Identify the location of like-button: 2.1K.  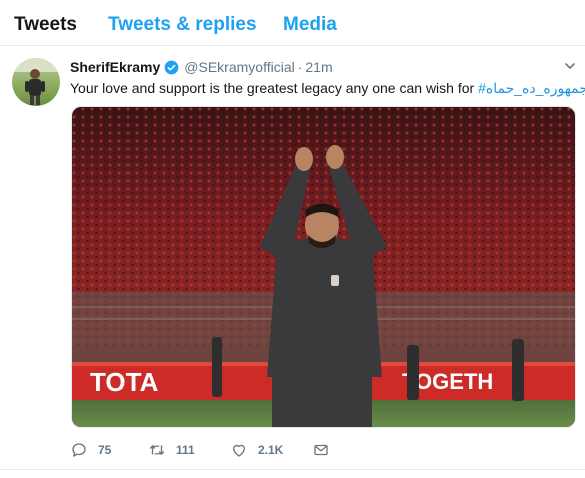
(256, 450).